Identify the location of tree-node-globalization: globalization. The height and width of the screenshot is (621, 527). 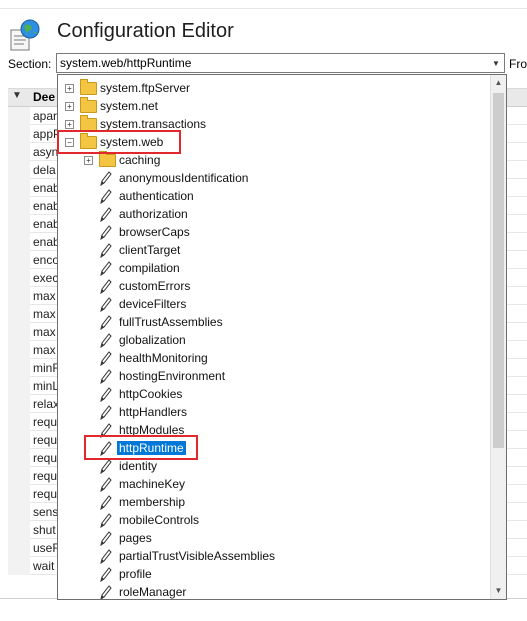
(274, 340).